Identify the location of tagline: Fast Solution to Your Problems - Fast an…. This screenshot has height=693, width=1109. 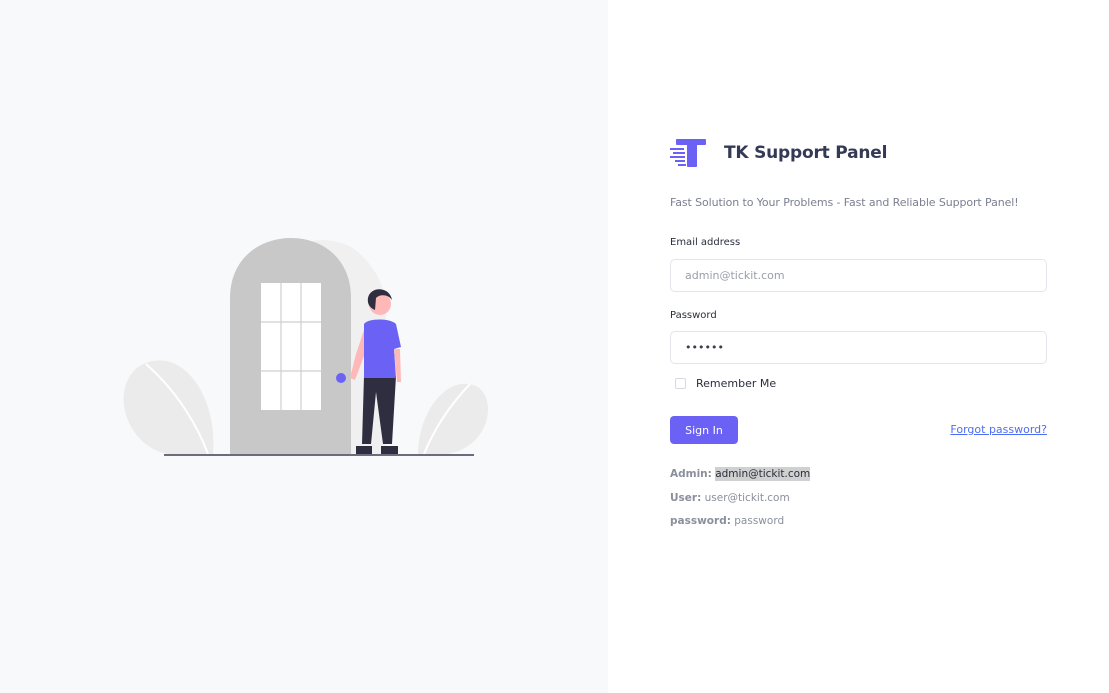
(844, 202).